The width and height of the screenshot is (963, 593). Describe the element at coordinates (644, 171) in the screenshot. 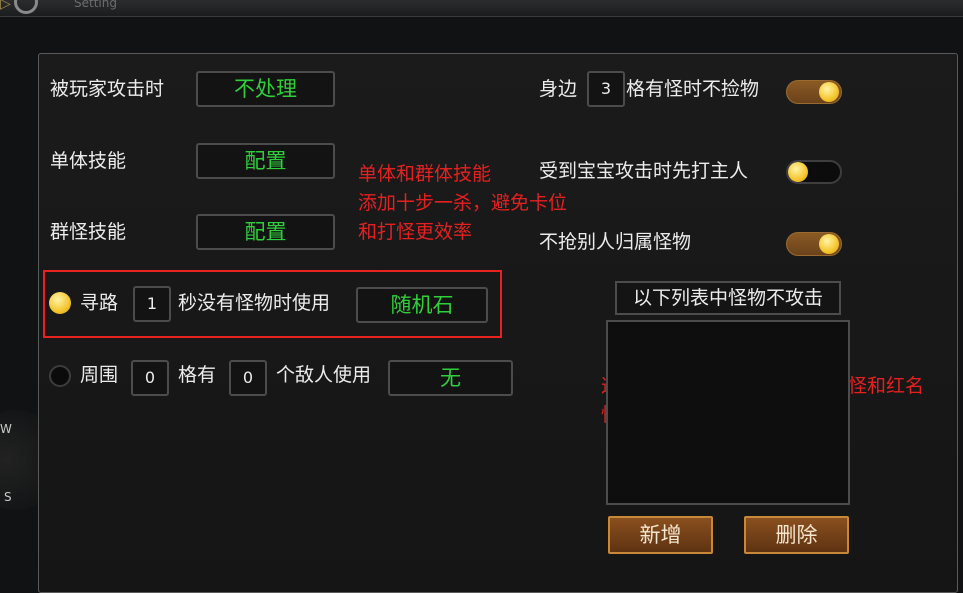

I see `pet-attacked-label: 受到宝宝攻击时先打主人` at that location.